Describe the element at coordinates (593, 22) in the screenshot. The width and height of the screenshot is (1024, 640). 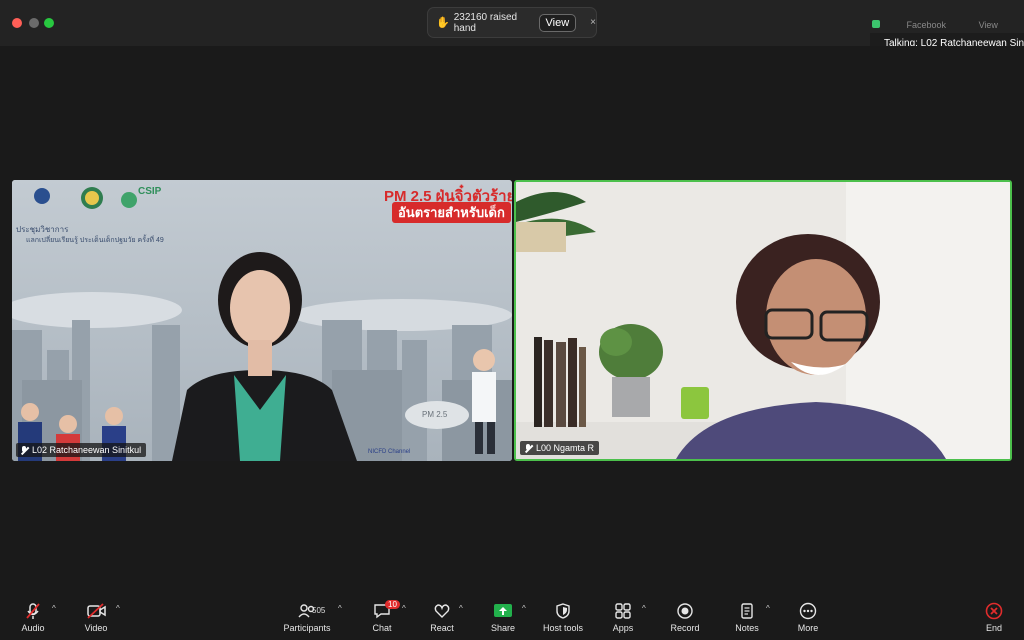
I see `close-notification-icon: ×` at that location.